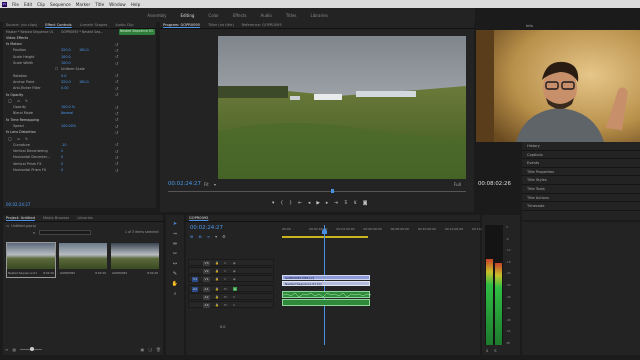  Describe the element at coordinates (175, 274) in the screenshot. I see `pen-tool-icon: ✎` at that location.